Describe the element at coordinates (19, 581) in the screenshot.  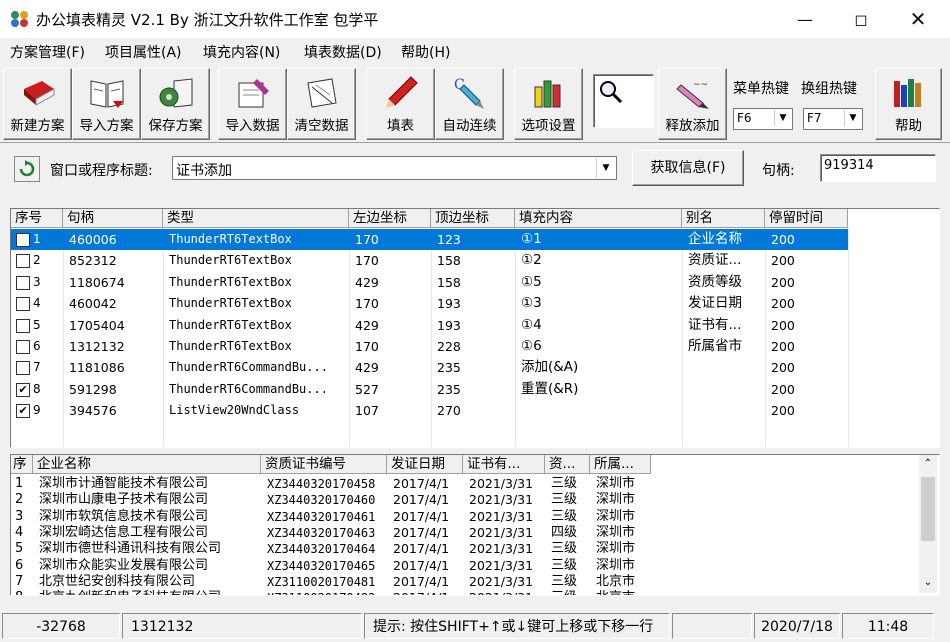
I see `data-cell: 7` at that location.